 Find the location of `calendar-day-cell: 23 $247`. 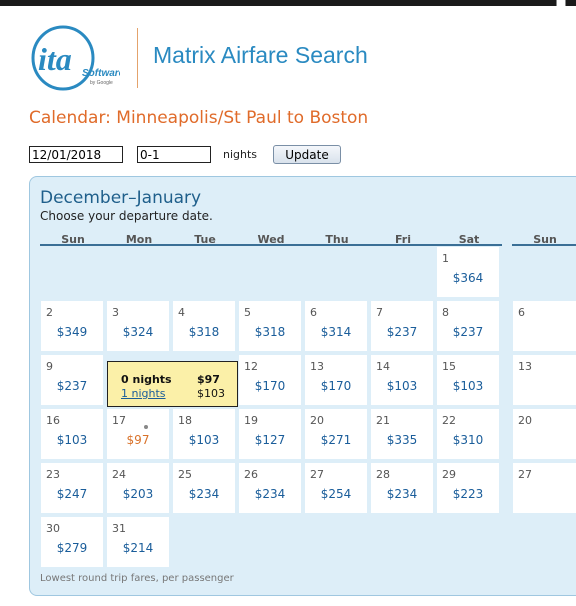

calendar-day-cell: 23 $247 is located at coordinates (72, 488).